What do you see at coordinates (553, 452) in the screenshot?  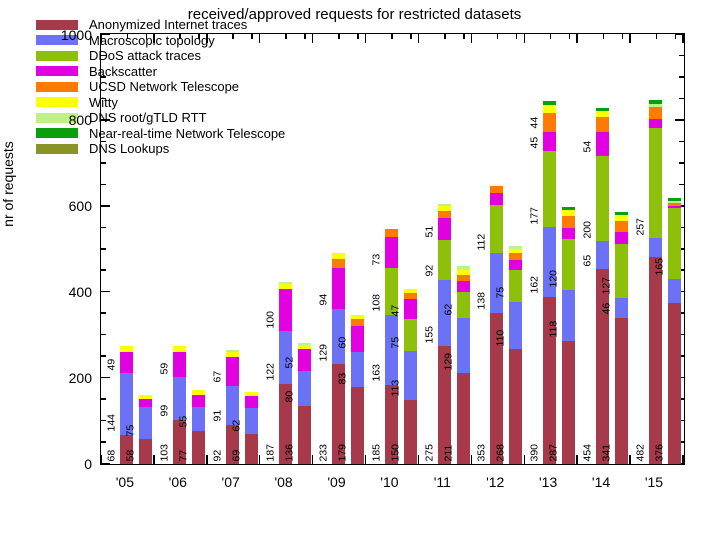 I see `bar-value-label: 287` at bounding box center [553, 452].